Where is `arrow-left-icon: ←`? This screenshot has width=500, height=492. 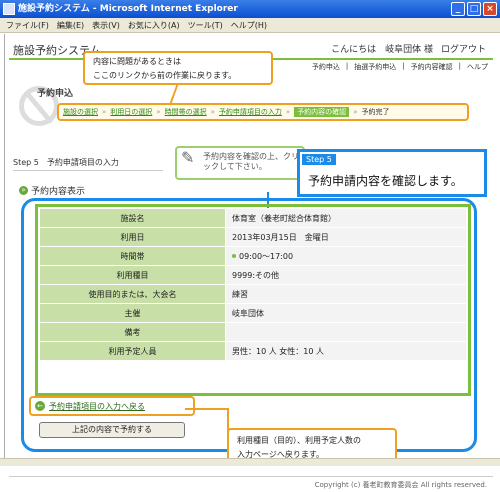
arrow-left-icon: ← is located at coordinates (40, 406).